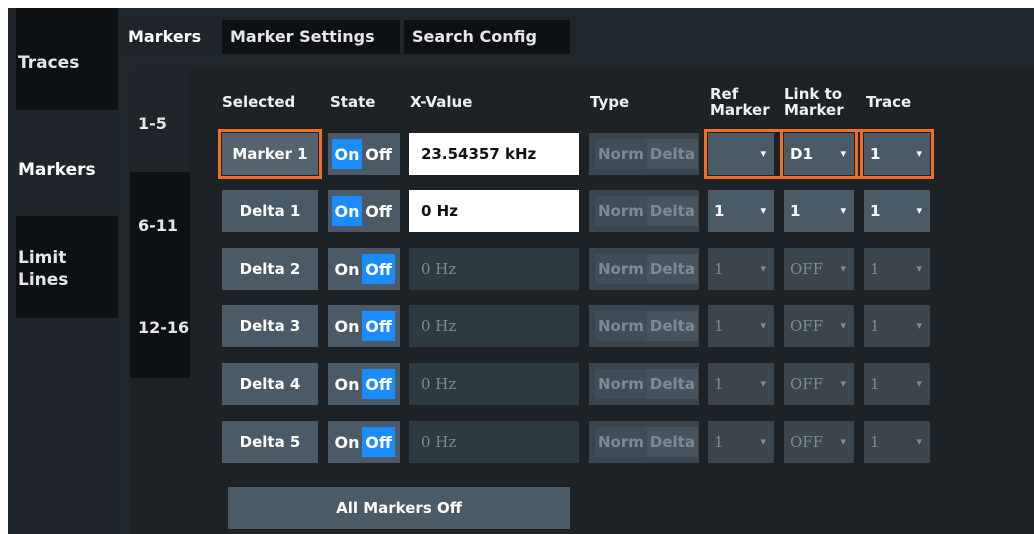  What do you see at coordinates (67, 164) in the screenshot?
I see `tab-markers: Markers` at bounding box center [67, 164].